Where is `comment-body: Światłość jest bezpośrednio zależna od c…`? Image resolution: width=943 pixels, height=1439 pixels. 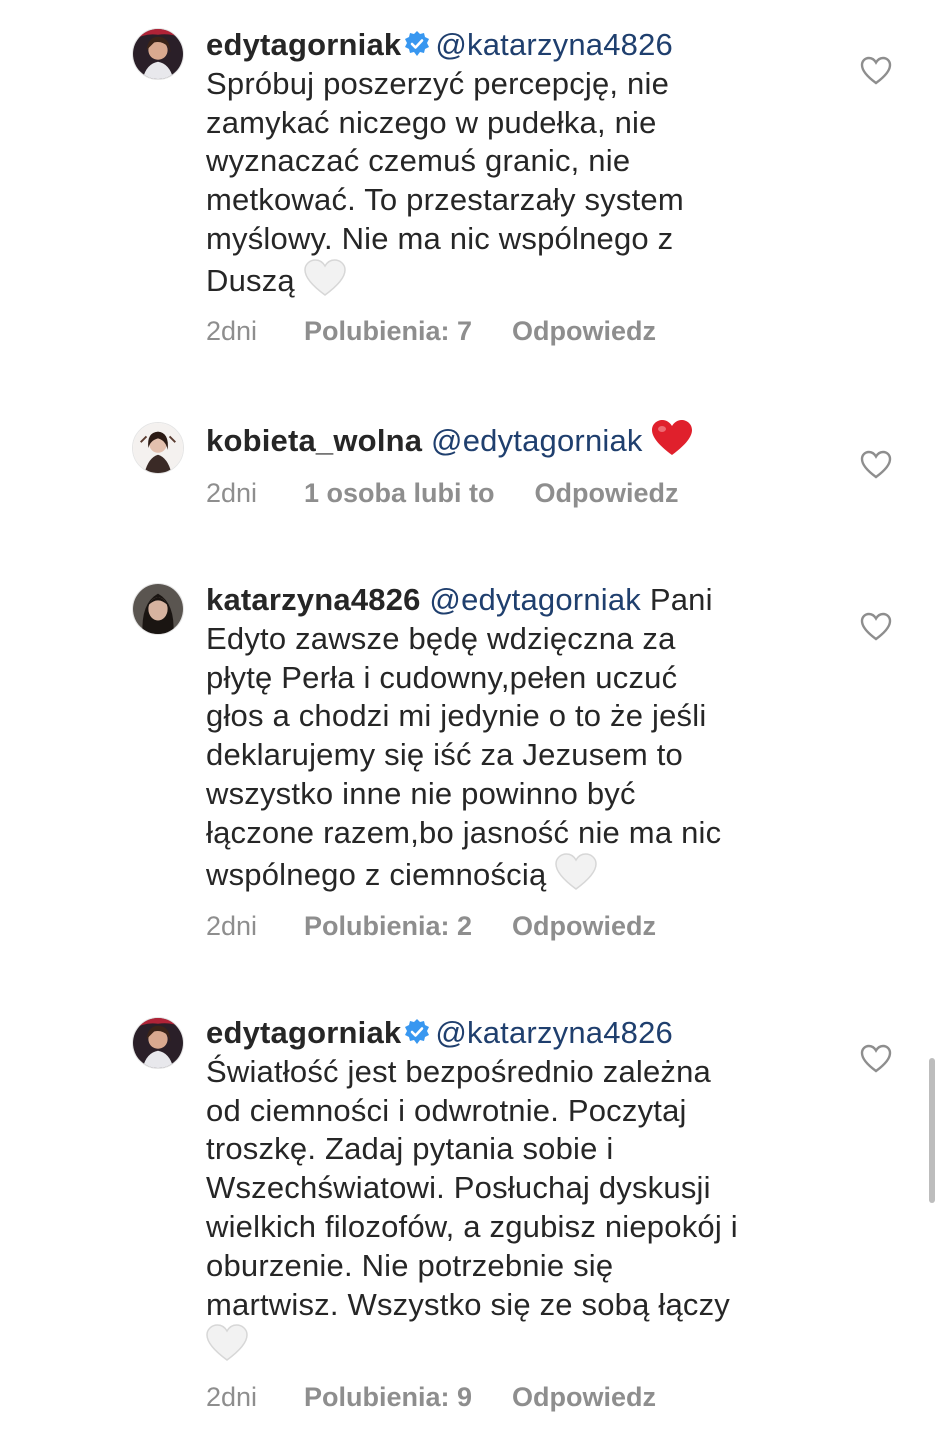
comment-body: Światłość jest bezpośrednio zależna od c… is located at coordinates (472, 1187).